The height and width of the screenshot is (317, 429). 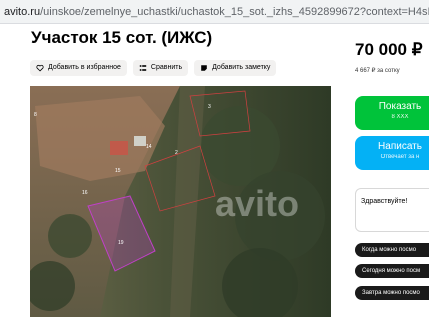 What do you see at coordinates (22, 12) in the screenshot?
I see `url-host: avito.ru` at bounding box center [22, 12].